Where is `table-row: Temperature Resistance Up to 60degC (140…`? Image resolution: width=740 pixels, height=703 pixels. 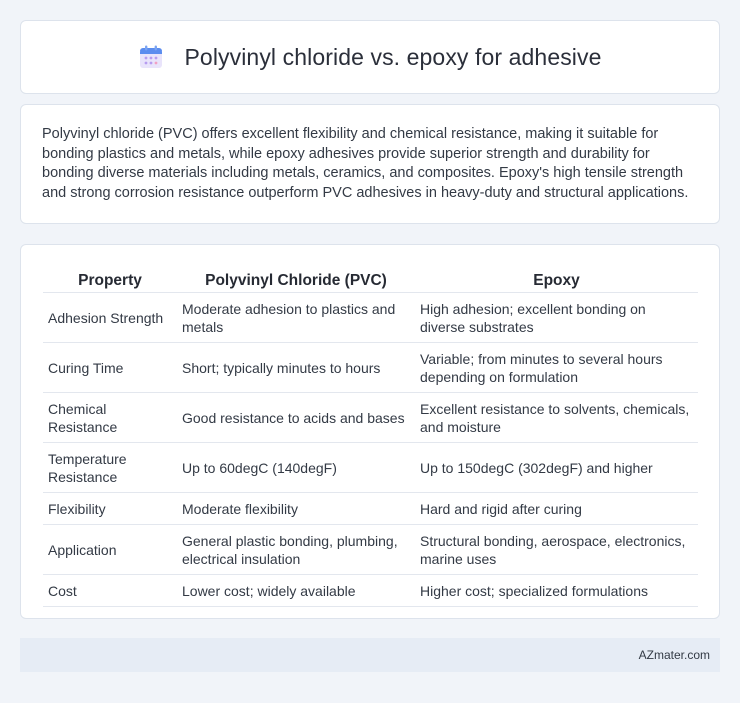 table-row: Temperature Resistance Up to 60degC (140… is located at coordinates (370, 466).